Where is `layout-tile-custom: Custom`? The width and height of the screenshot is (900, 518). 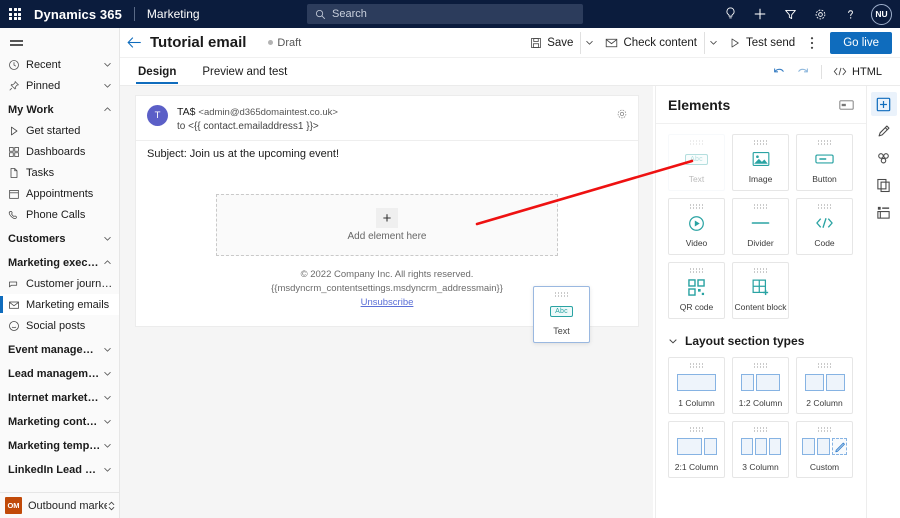
layout-tile-custom: Custom is located at coordinates (824, 449).